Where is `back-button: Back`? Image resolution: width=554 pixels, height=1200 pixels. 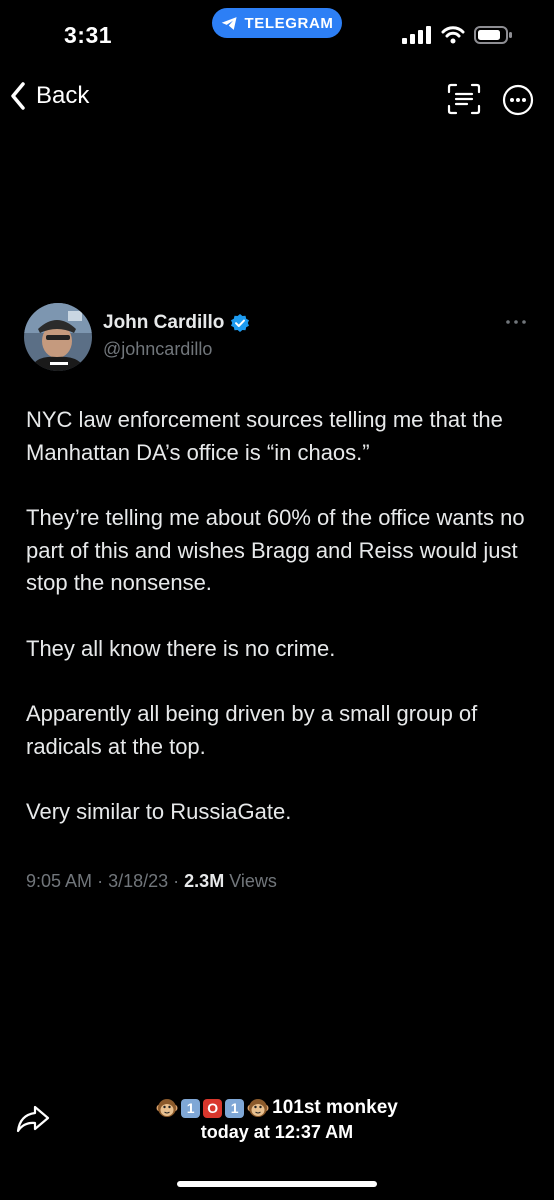
back-button: Back is located at coordinates (49, 96).